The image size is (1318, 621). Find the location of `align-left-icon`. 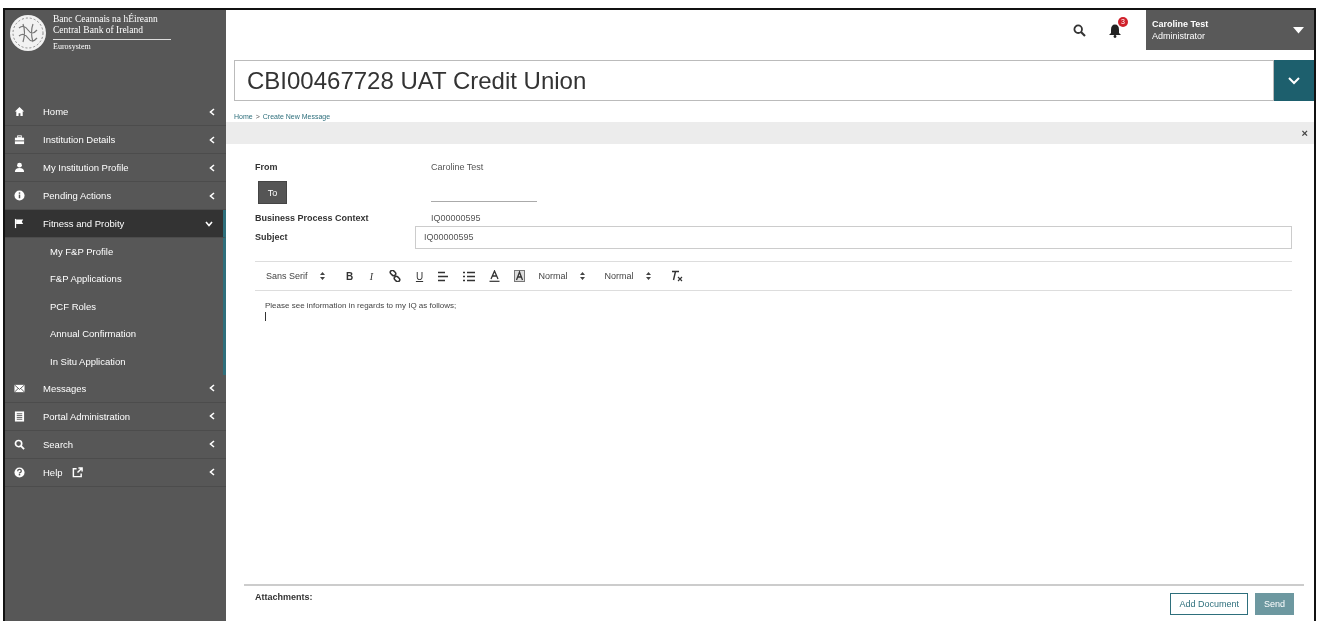

align-left-icon is located at coordinates (442, 276).